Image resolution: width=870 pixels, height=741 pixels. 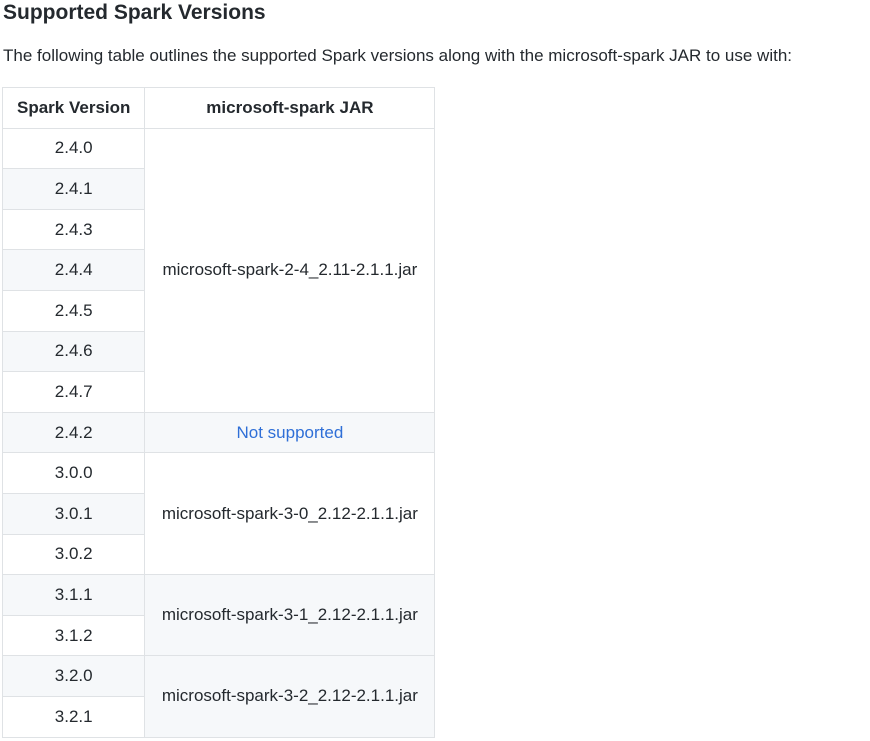 I want to click on jar-cell: microsoft-spark-3-2_2.12-2.1.1.jar, so click(x=290, y=696).